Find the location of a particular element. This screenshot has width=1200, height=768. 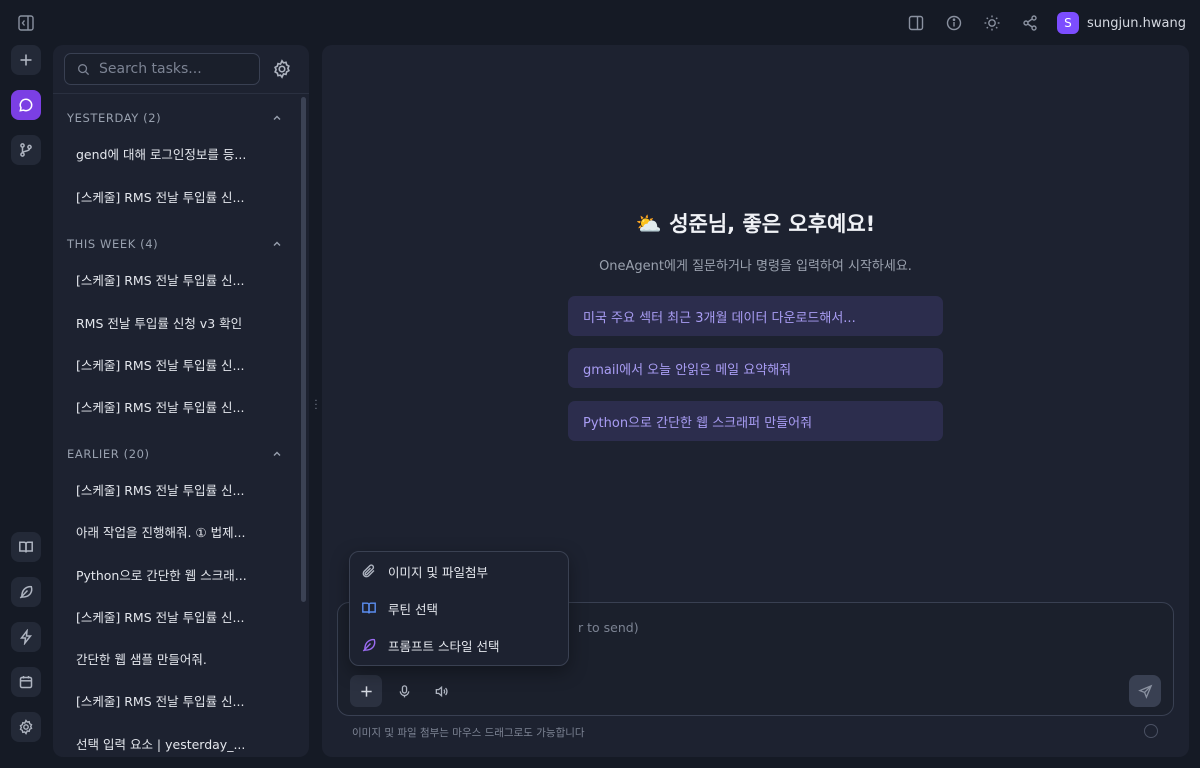

attach-menu: 이미지 및 파일첨부 루틴 선택 프롬프트 스타일 선택 is located at coordinates (459, 608).